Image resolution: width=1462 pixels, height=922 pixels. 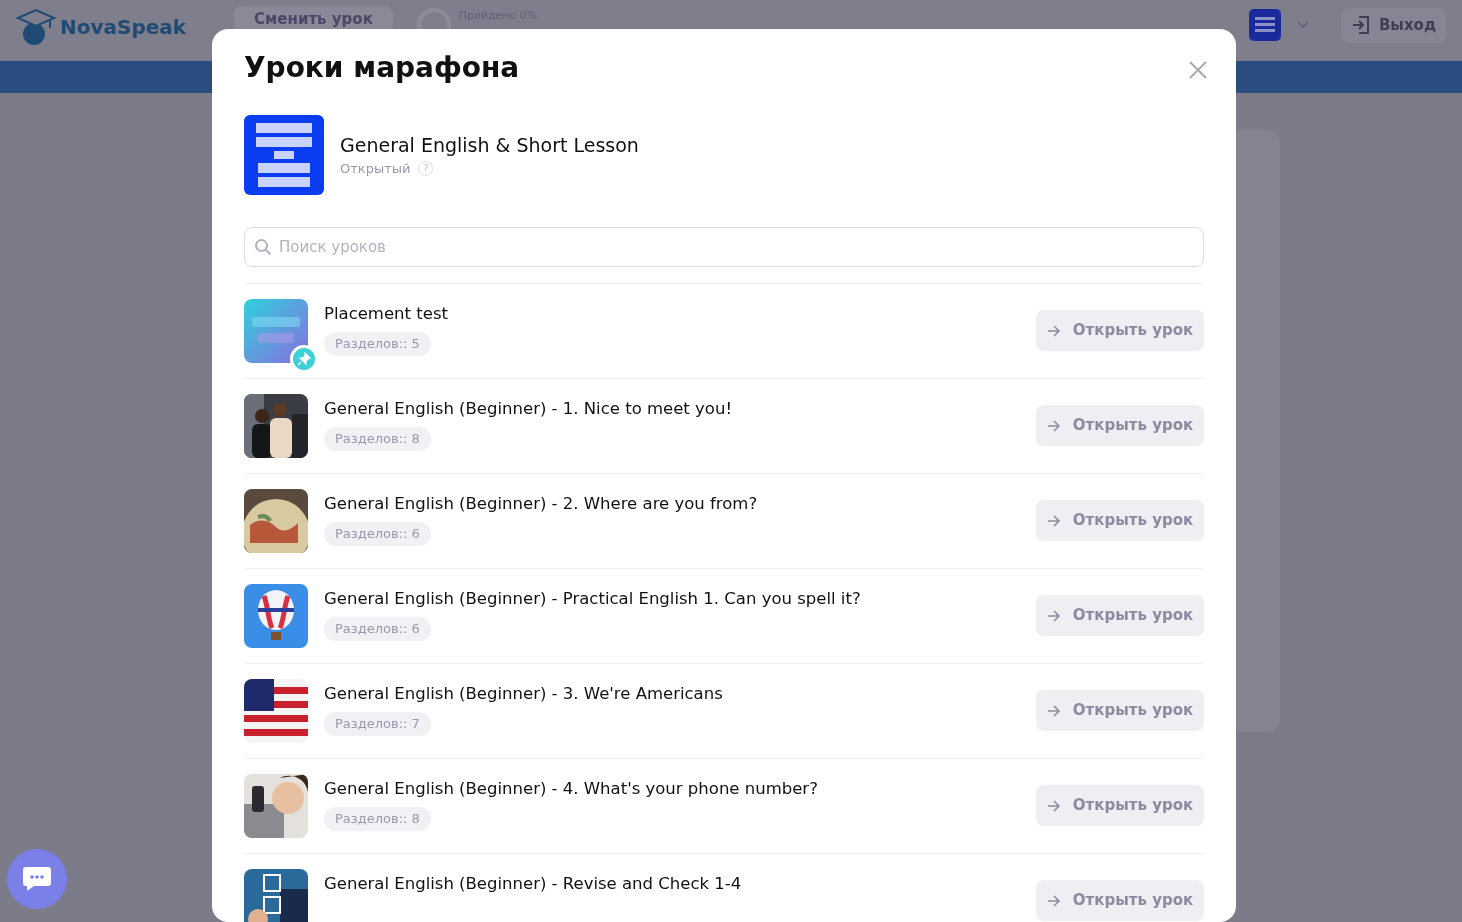 What do you see at coordinates (123, 27) in the screenshot?
I see `logo-text: NovaSpeak` at bounding box center [123, 27].